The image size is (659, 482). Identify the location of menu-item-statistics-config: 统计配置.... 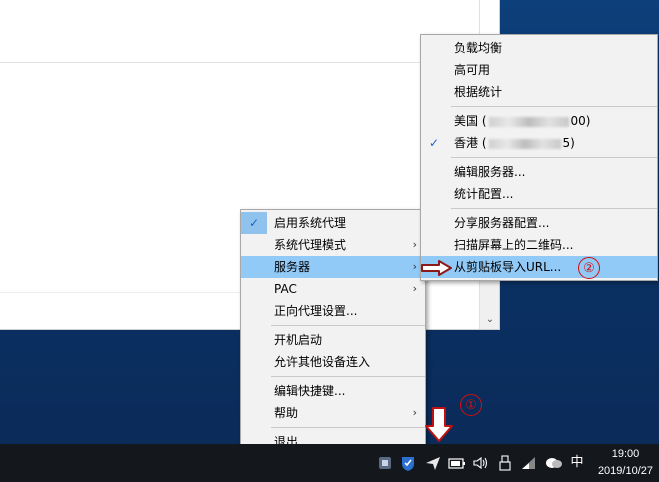
(539, 194).